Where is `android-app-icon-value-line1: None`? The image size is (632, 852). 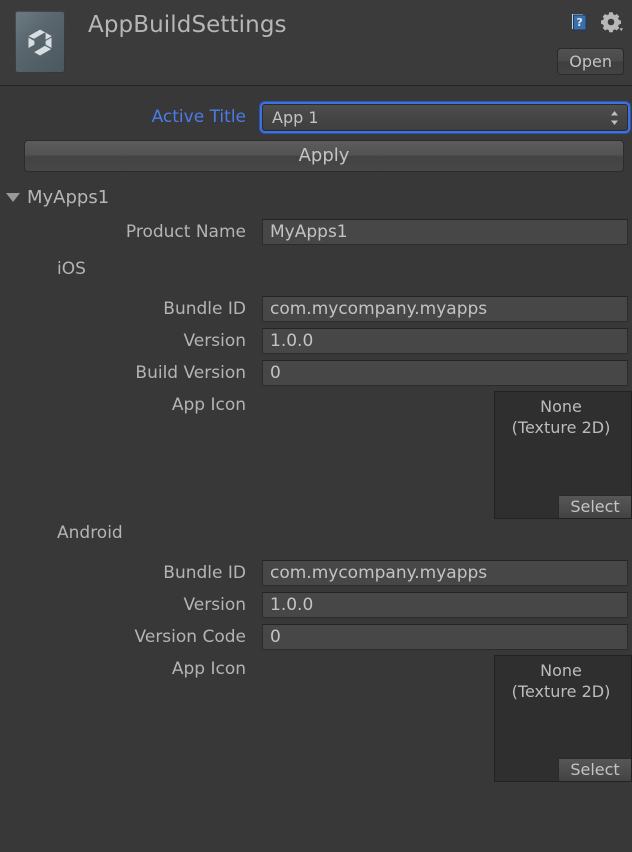 android-app-icon-value-line1: None is located at coordinates (561, 670).